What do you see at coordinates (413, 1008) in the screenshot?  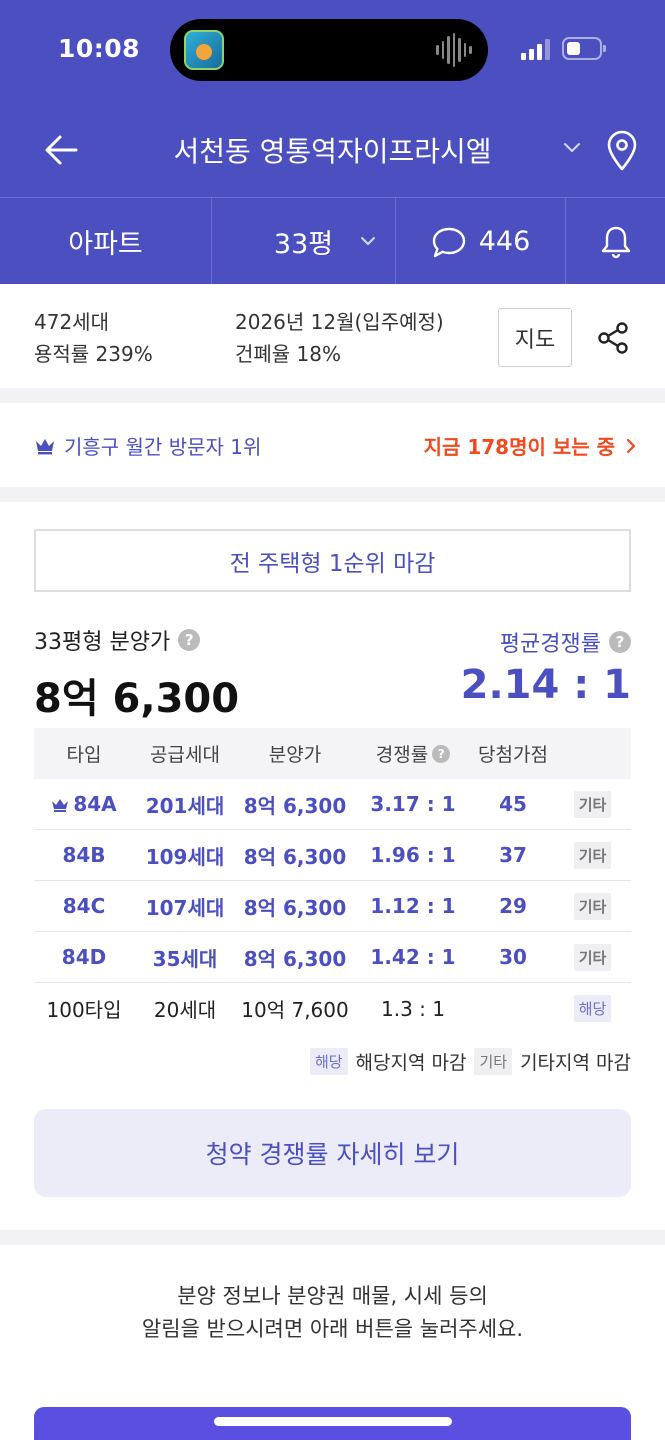 I see `cell-ratio: 1.3 : 1` at bounding box center [413, 1008].